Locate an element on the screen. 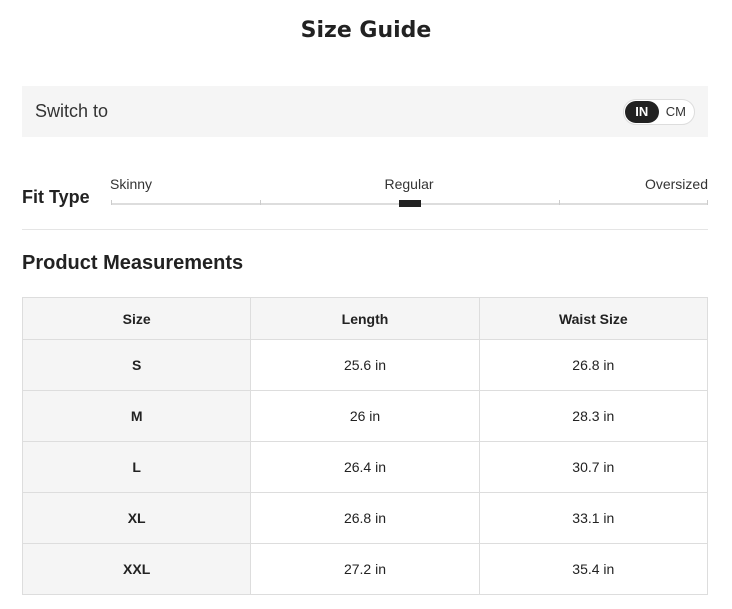  fit-type-row: Fit Type Skinny Regular Oversized is located at coordinates (365, 200).